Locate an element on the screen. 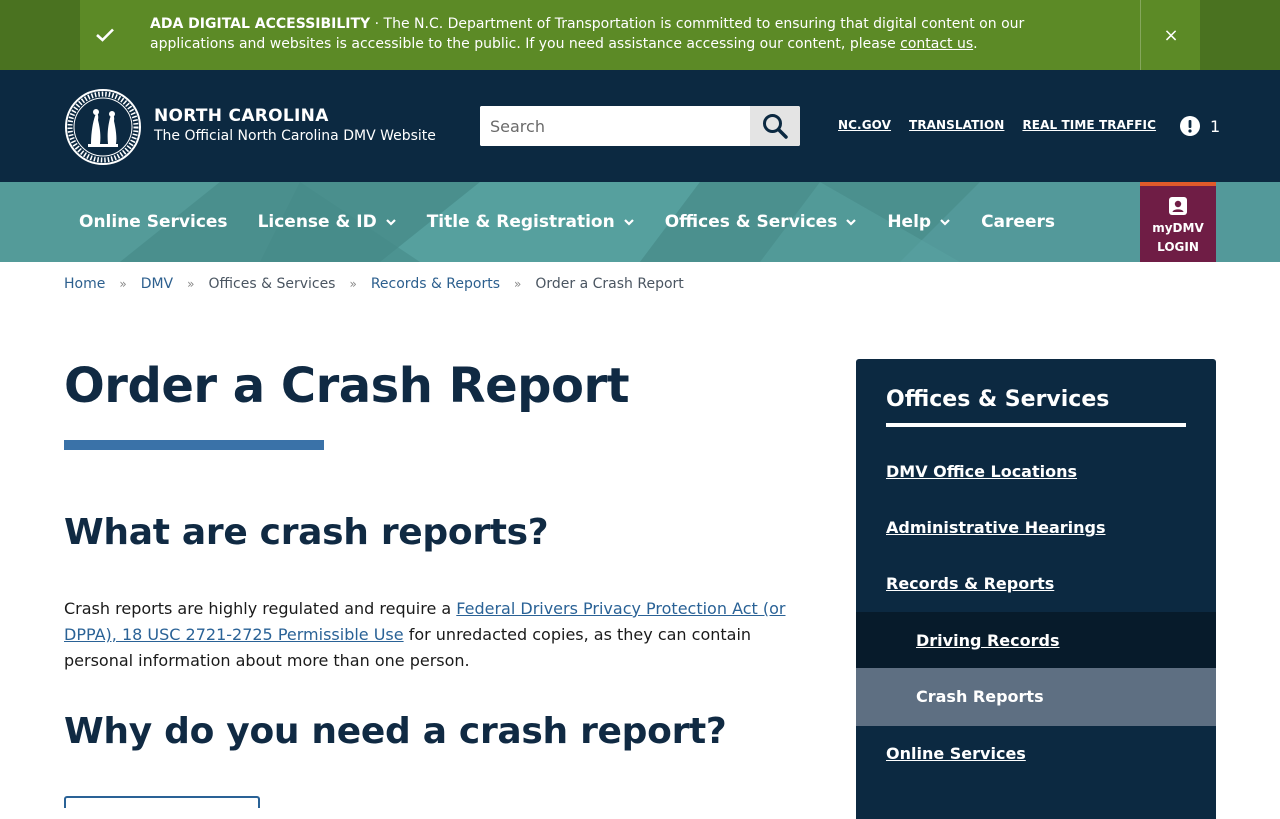 The width and height of the screenshot is (1280, 819). breadcrumb-current: Order a Crash Report is located at coordinates (609, 284).